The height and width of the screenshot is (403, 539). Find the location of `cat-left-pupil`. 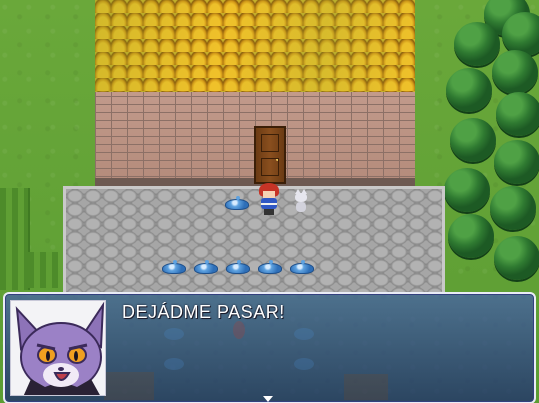

cat-left-pupil is located at coordinates (48, 356).